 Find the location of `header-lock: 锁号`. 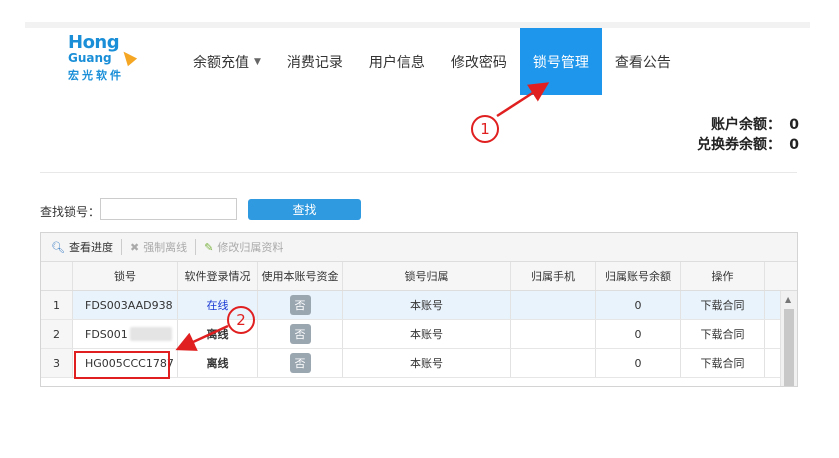

header-lock: 锁号 is located at coordinates (125, 276).